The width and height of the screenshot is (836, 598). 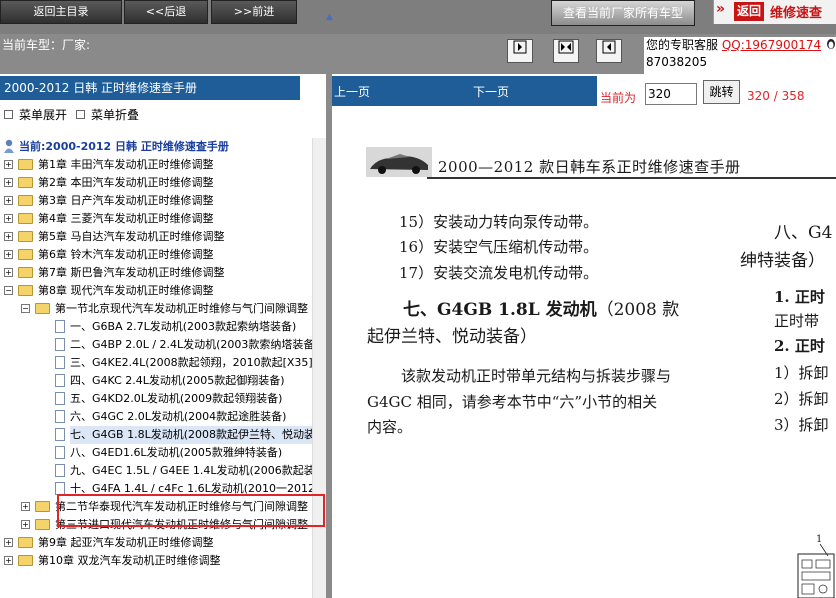 What do you see at coordinates (631, 178) in the screenshot?
I see `header-rule` at bounding box center [631, 178].